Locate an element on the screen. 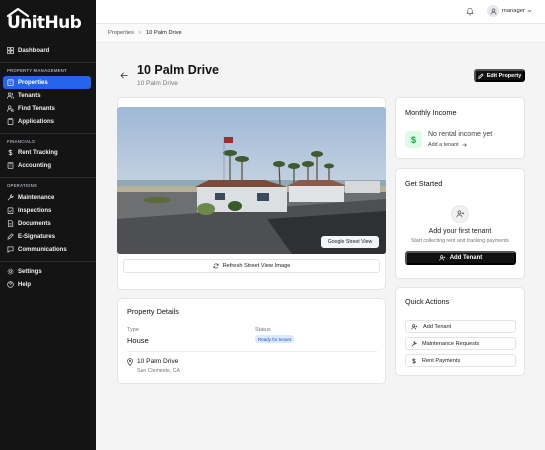 The height and width of the screenshot is (450, 545). dollar-icon: $ is located at coordinates (413, 139).